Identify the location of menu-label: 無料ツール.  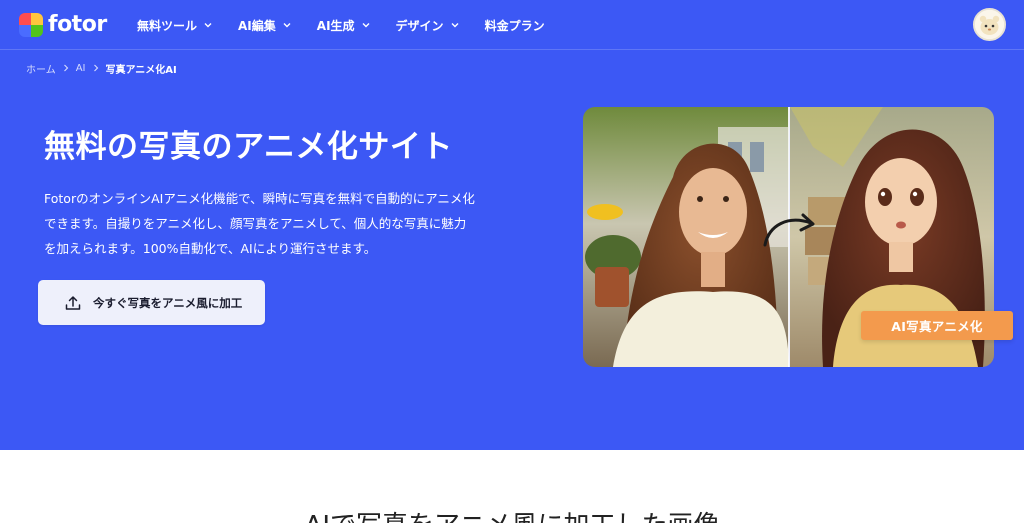
(167, 25).